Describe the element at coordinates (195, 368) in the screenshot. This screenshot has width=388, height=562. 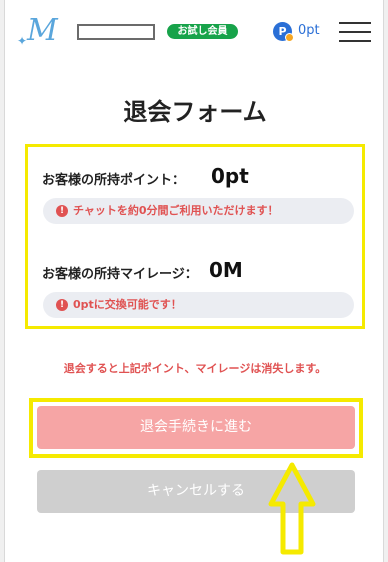
I see `loss-warning: 退会すると上記ポイント、マイレージは消失します。` at that location.